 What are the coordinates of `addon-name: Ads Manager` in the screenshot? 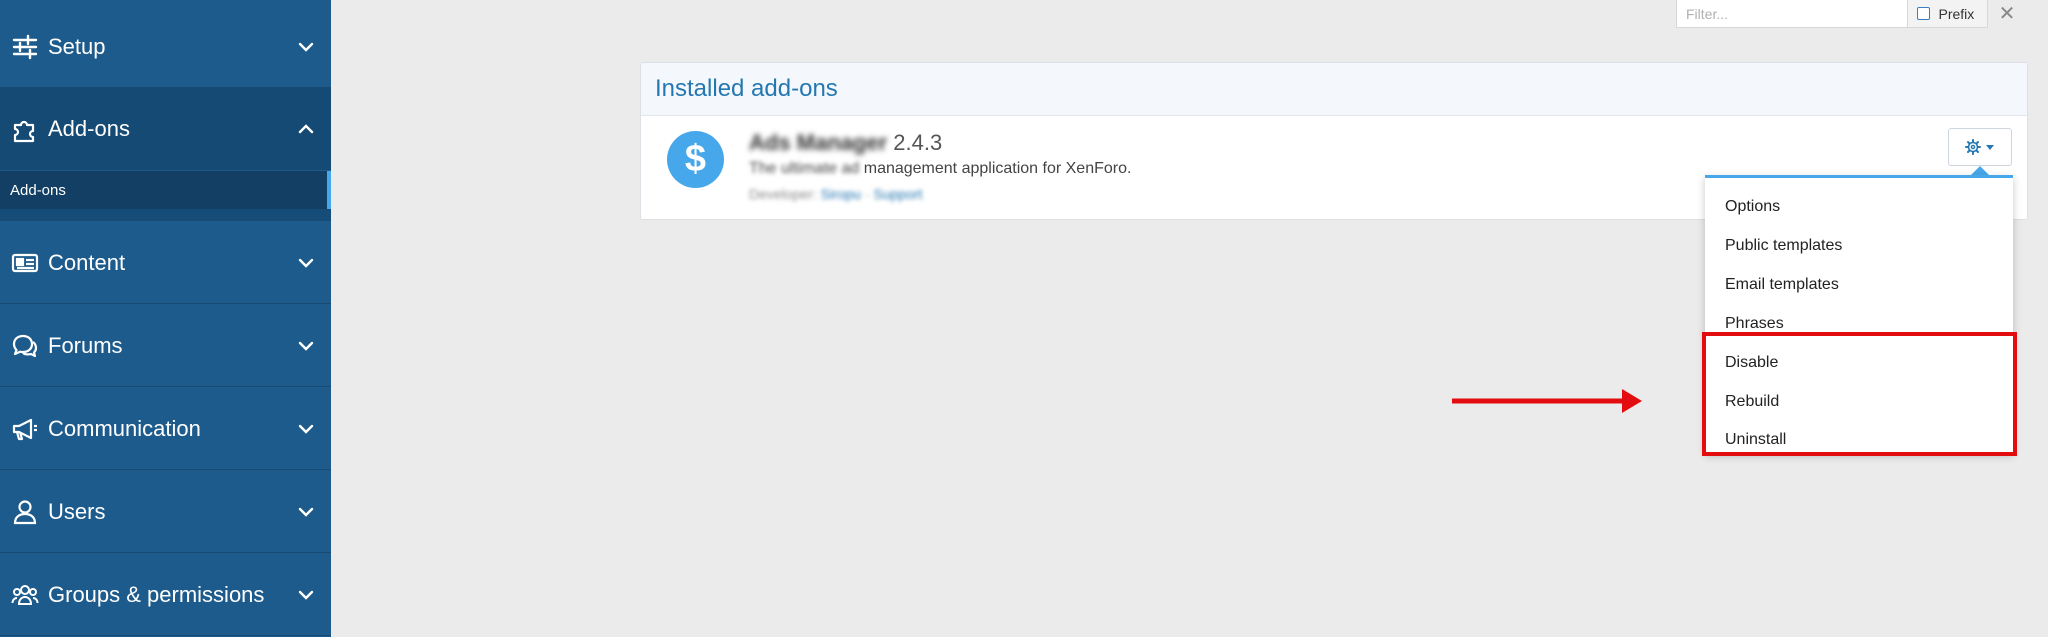 It's located at (818, 142).